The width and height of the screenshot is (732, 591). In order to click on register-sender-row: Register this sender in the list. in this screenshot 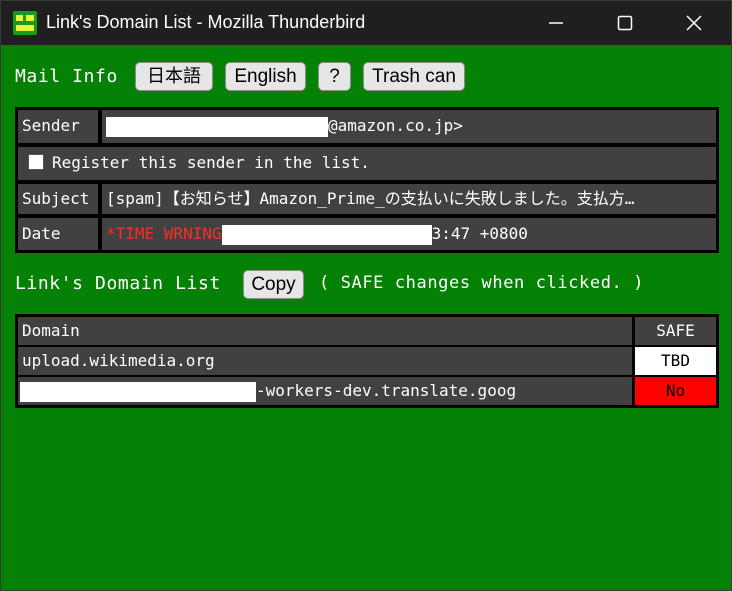, I will do `click(367, 163)`.